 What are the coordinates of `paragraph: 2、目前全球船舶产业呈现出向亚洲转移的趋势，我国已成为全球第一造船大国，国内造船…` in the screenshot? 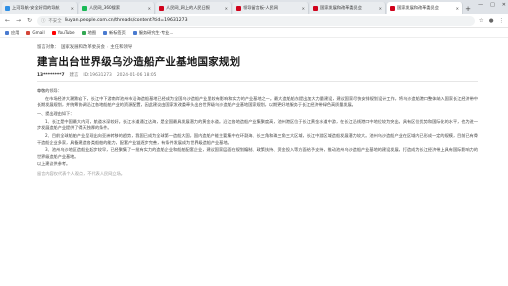 It's located at (257, 139).